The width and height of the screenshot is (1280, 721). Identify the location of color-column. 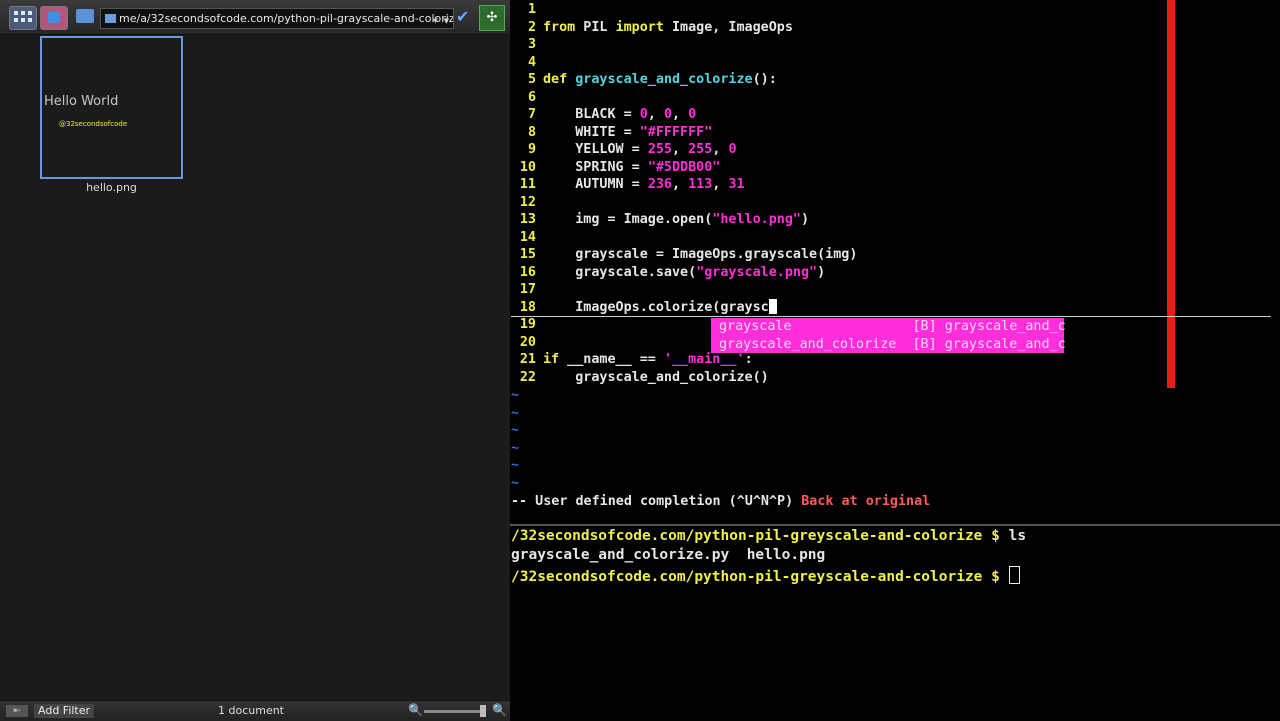
(1171, 194).